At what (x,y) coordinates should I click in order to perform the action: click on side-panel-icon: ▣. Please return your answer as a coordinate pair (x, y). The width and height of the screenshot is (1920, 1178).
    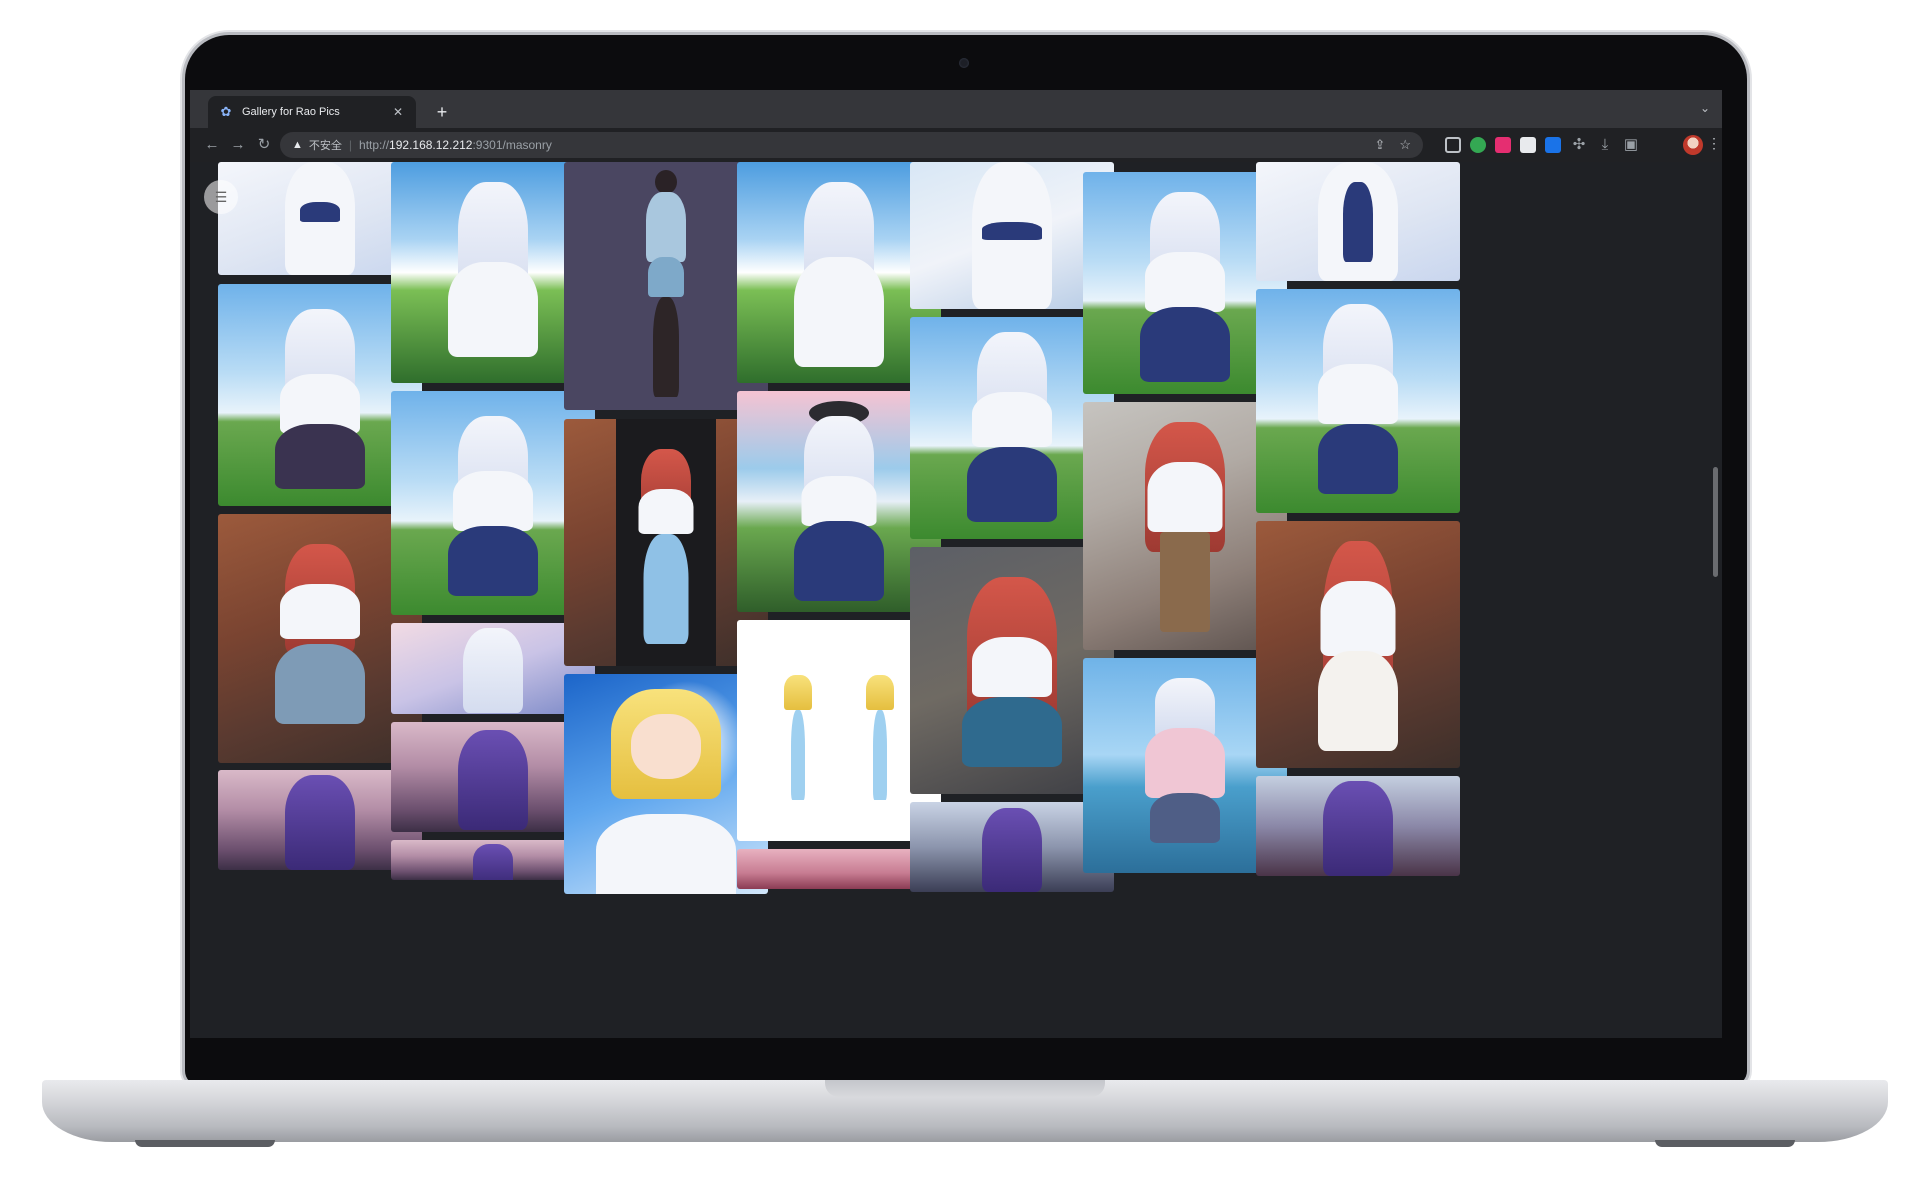
    Looking at the image, I should click on (1631, 145).